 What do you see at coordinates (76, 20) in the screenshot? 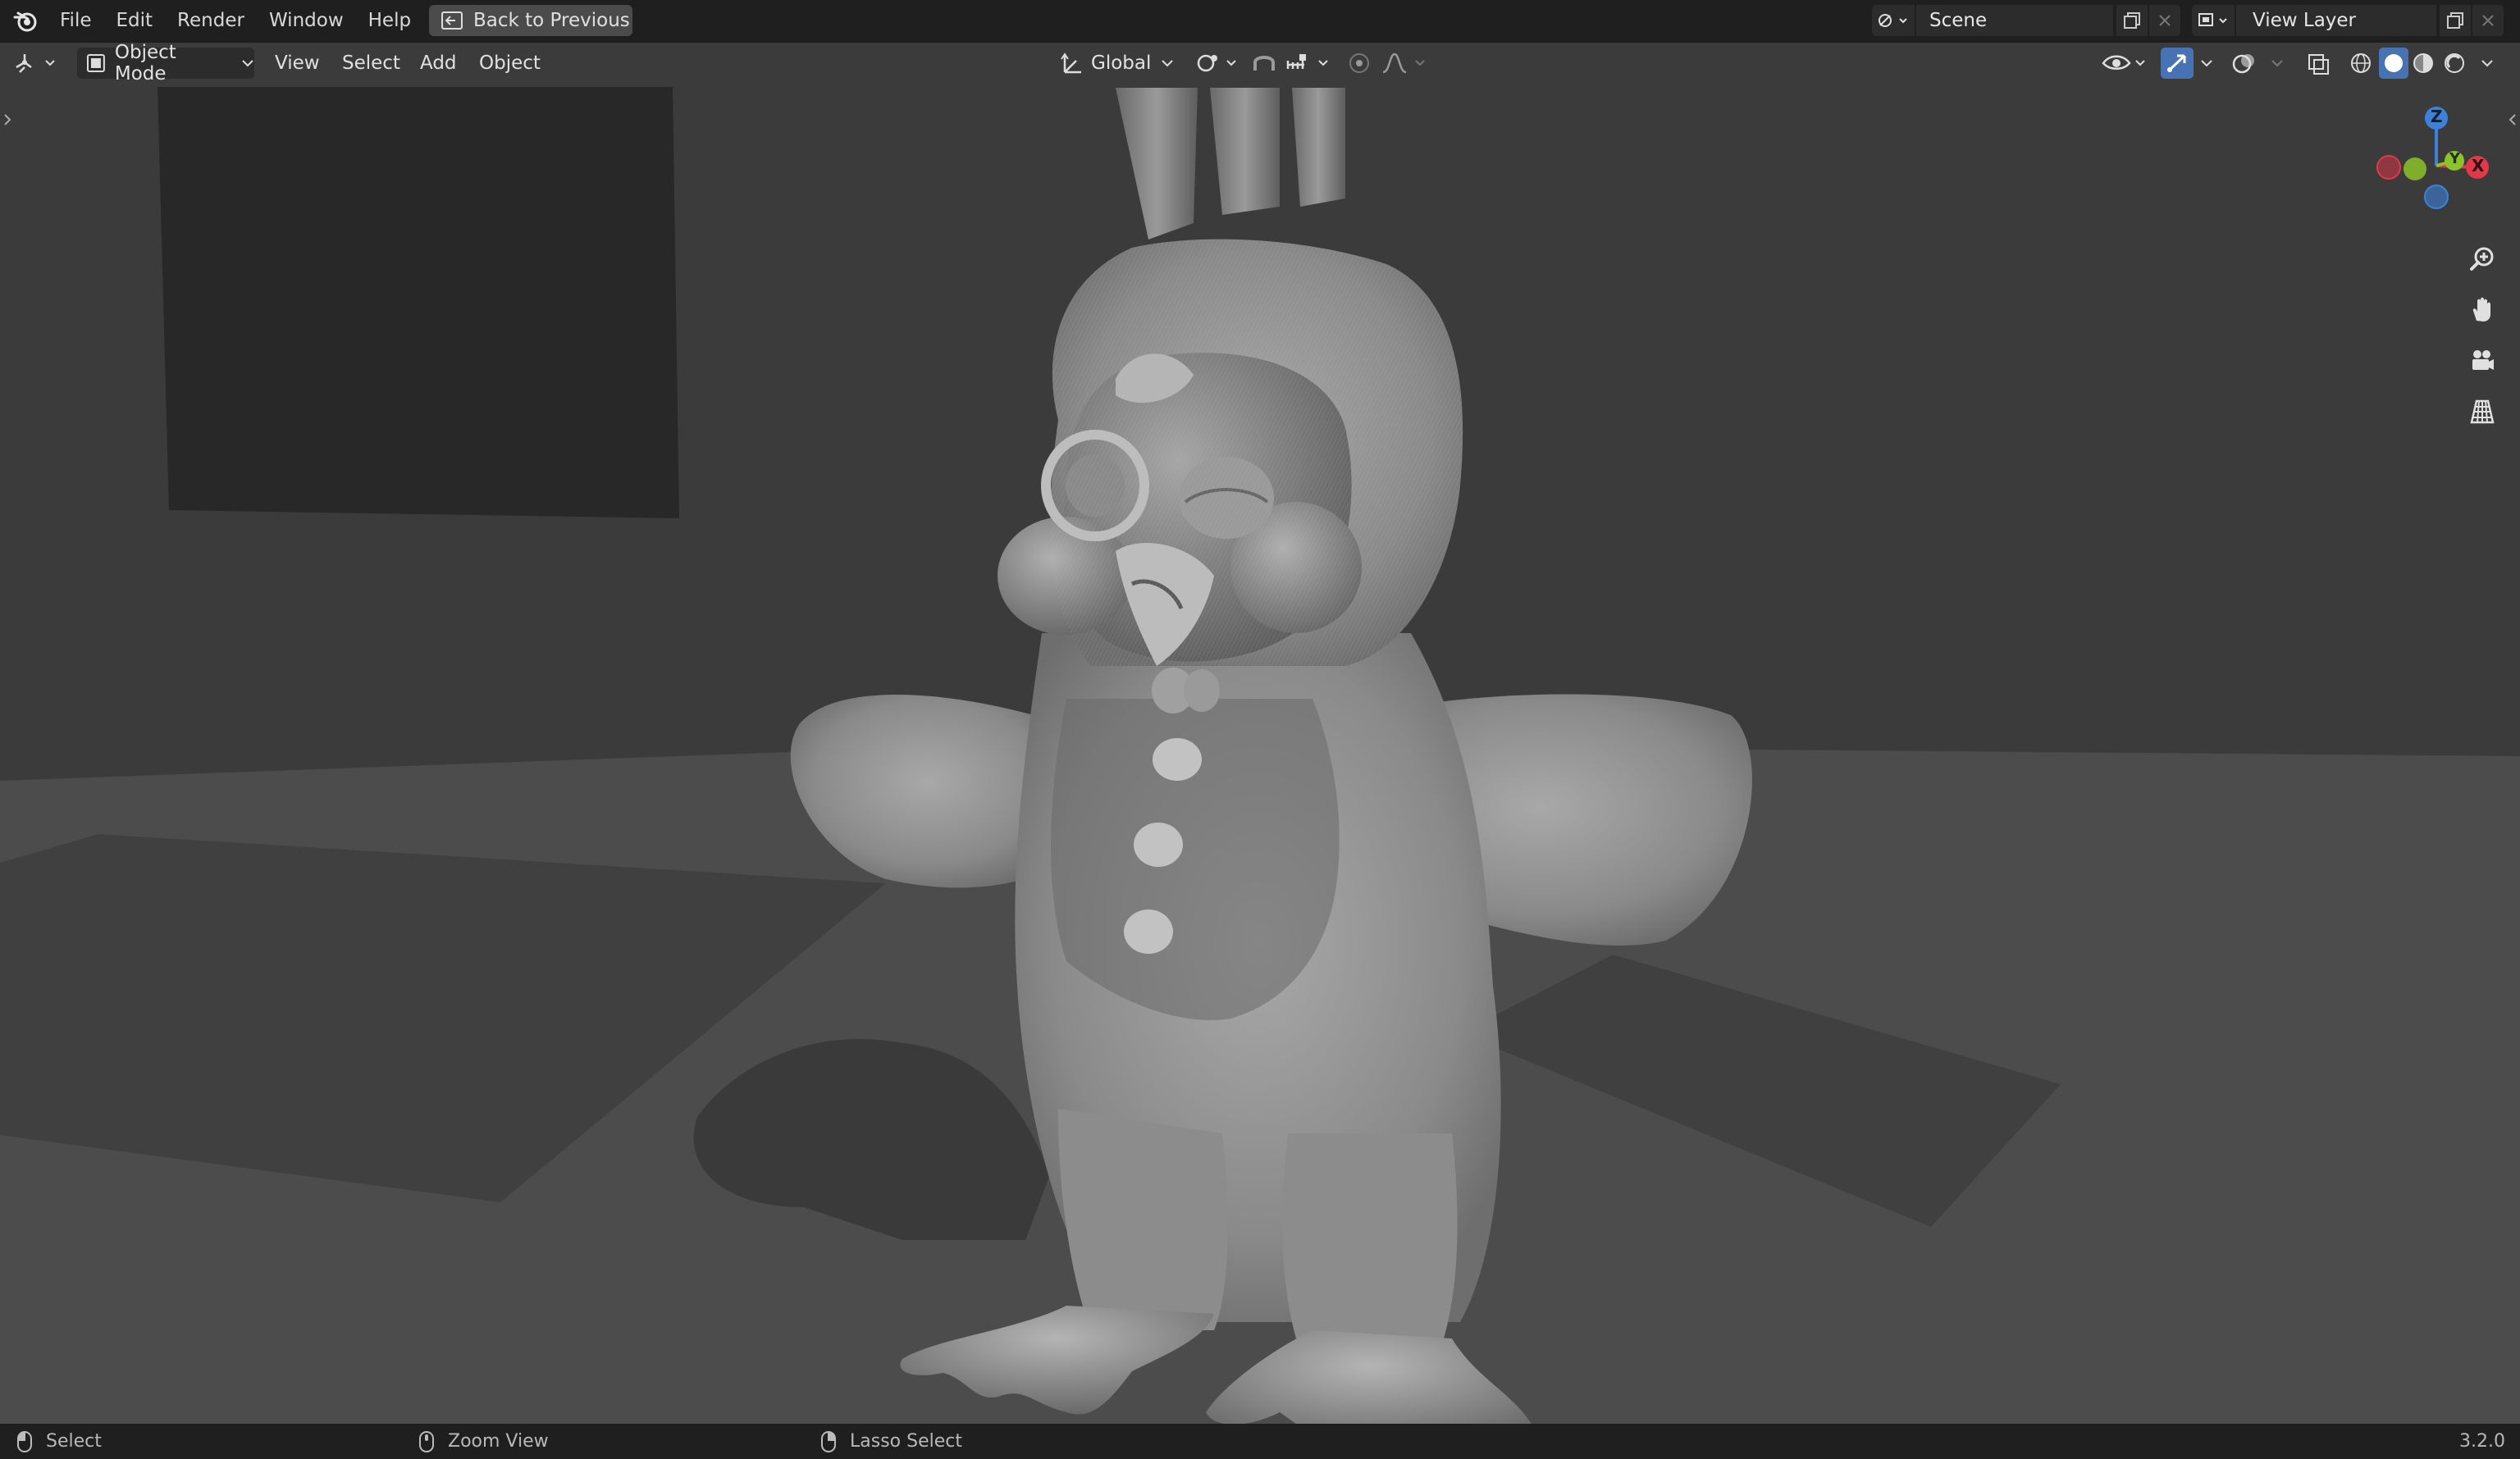
I see `menu-file: File` at bounding box center [76, 20].